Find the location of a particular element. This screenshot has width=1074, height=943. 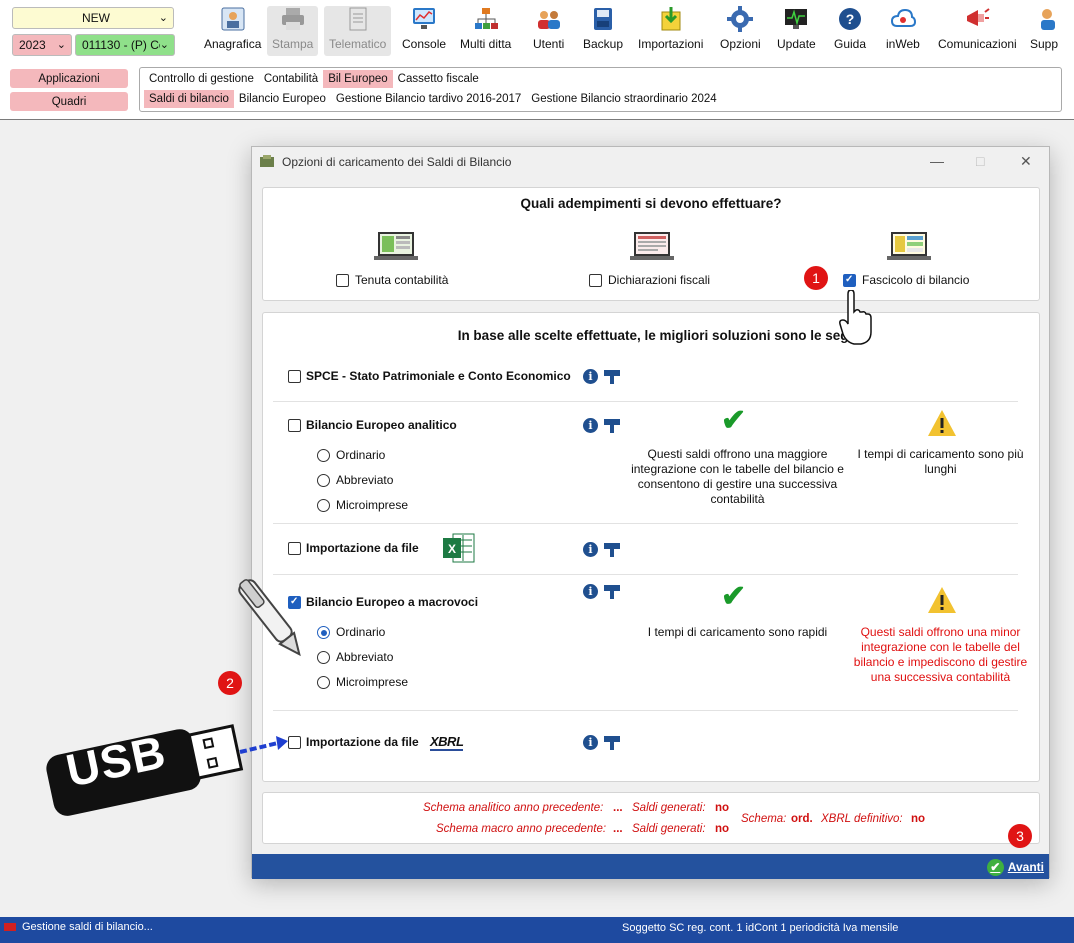

menu-bilancio-europeo: Bilancio Europeo is located at coordinates (282, 99).